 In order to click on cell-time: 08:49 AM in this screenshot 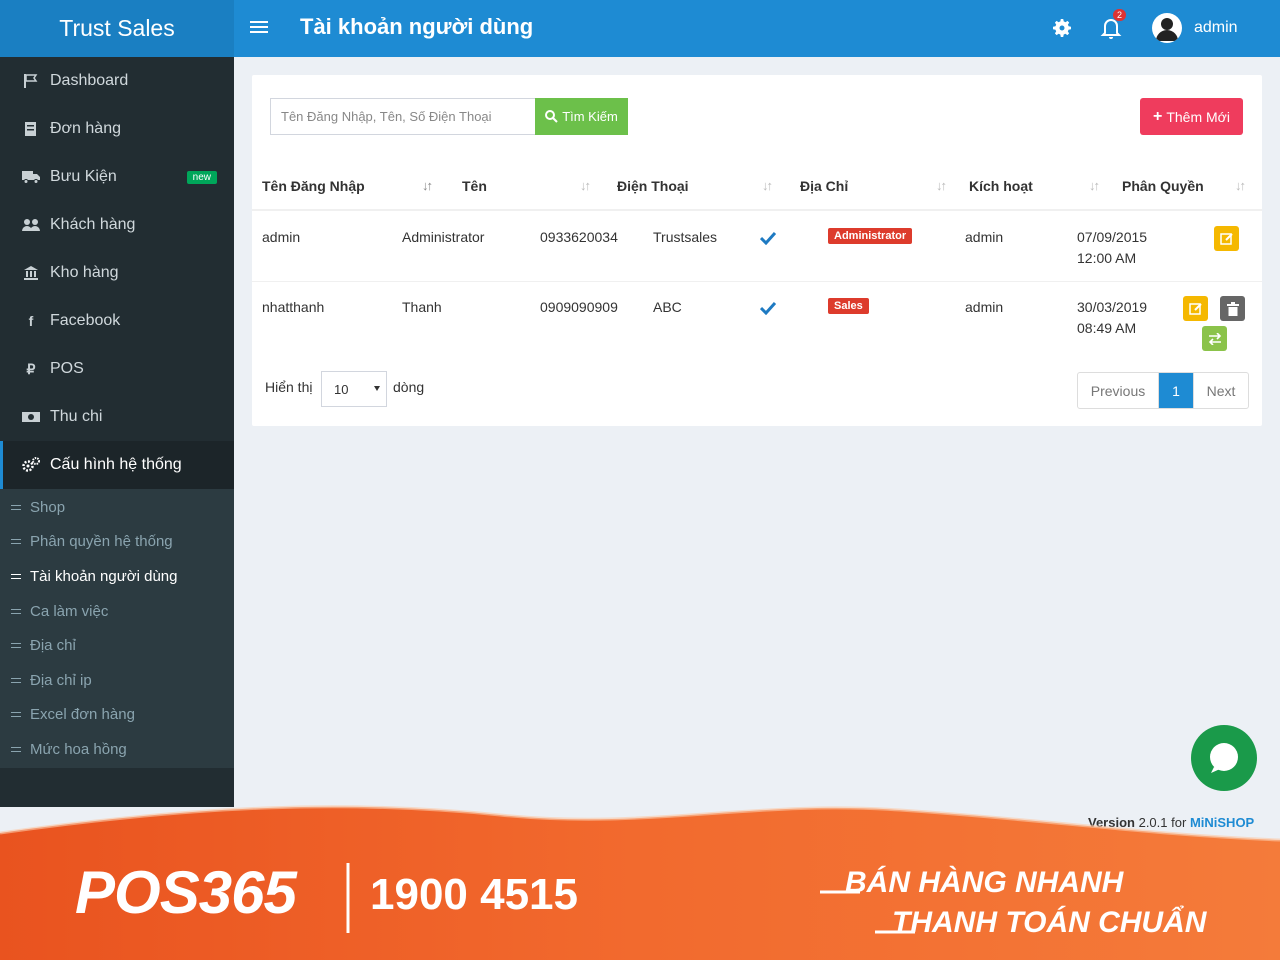, I will do `click(1107, 328)`.